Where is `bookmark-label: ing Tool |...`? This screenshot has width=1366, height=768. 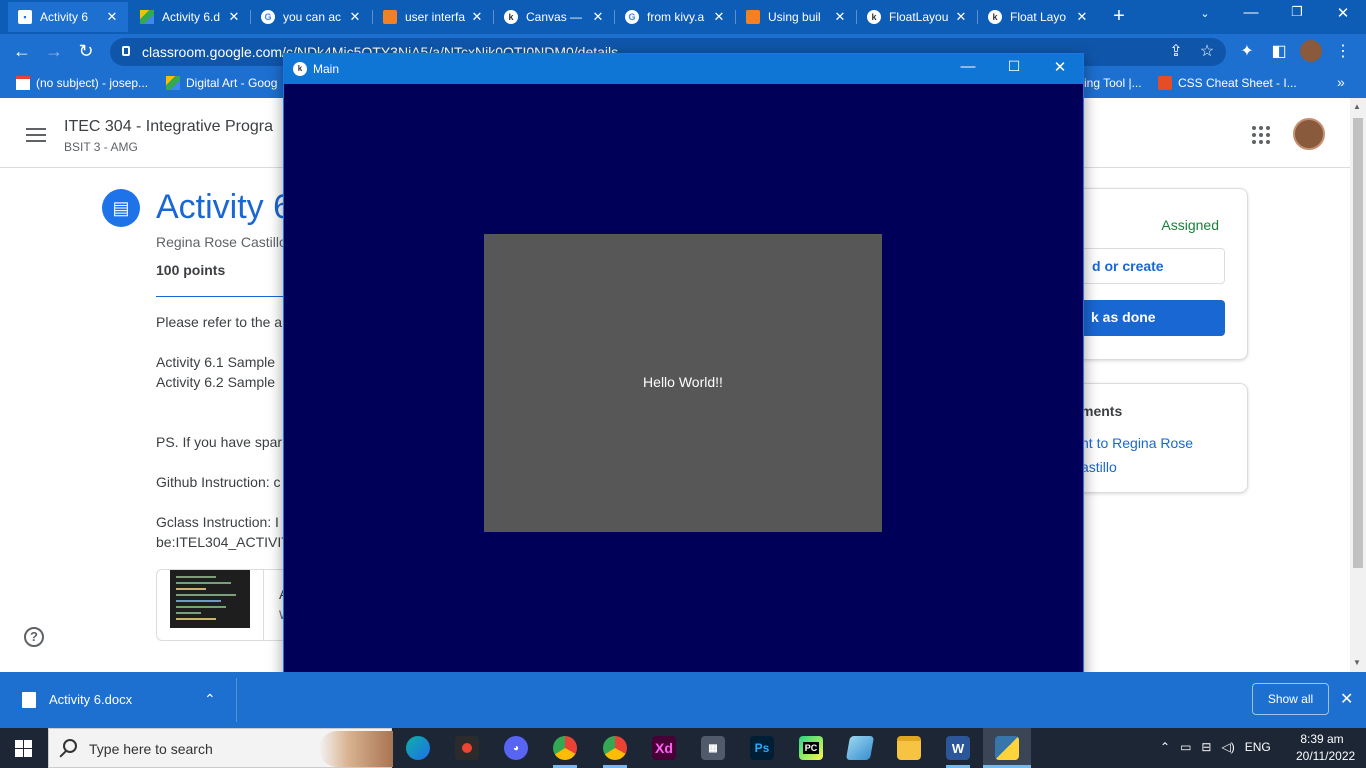 bookmark-label: ing Tool |... is located at coordinates (1113, 83).